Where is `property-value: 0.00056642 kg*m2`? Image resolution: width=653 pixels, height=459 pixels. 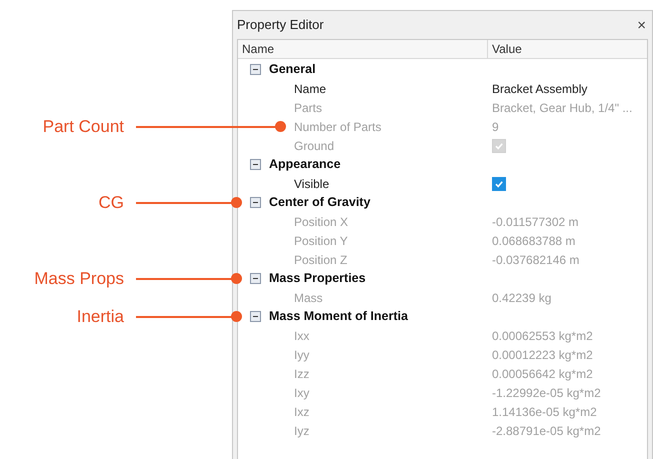
property-value: 0.00056642 kg*m2 is located at coordinates (542, 374).